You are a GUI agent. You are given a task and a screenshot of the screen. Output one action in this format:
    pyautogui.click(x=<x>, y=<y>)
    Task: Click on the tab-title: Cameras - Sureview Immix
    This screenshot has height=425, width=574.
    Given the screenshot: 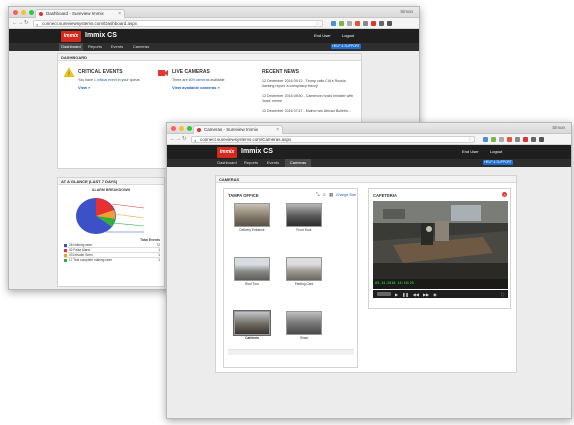 What is the action you would take?
    pyautogui.click(x=231, y=129)
    